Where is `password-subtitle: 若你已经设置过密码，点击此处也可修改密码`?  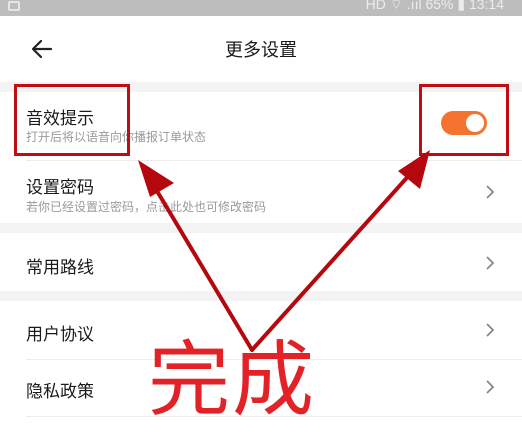 password-subtitle: 若你已经设置过密码，点击此处也可修改密码 is located at coordinates (146, 207).